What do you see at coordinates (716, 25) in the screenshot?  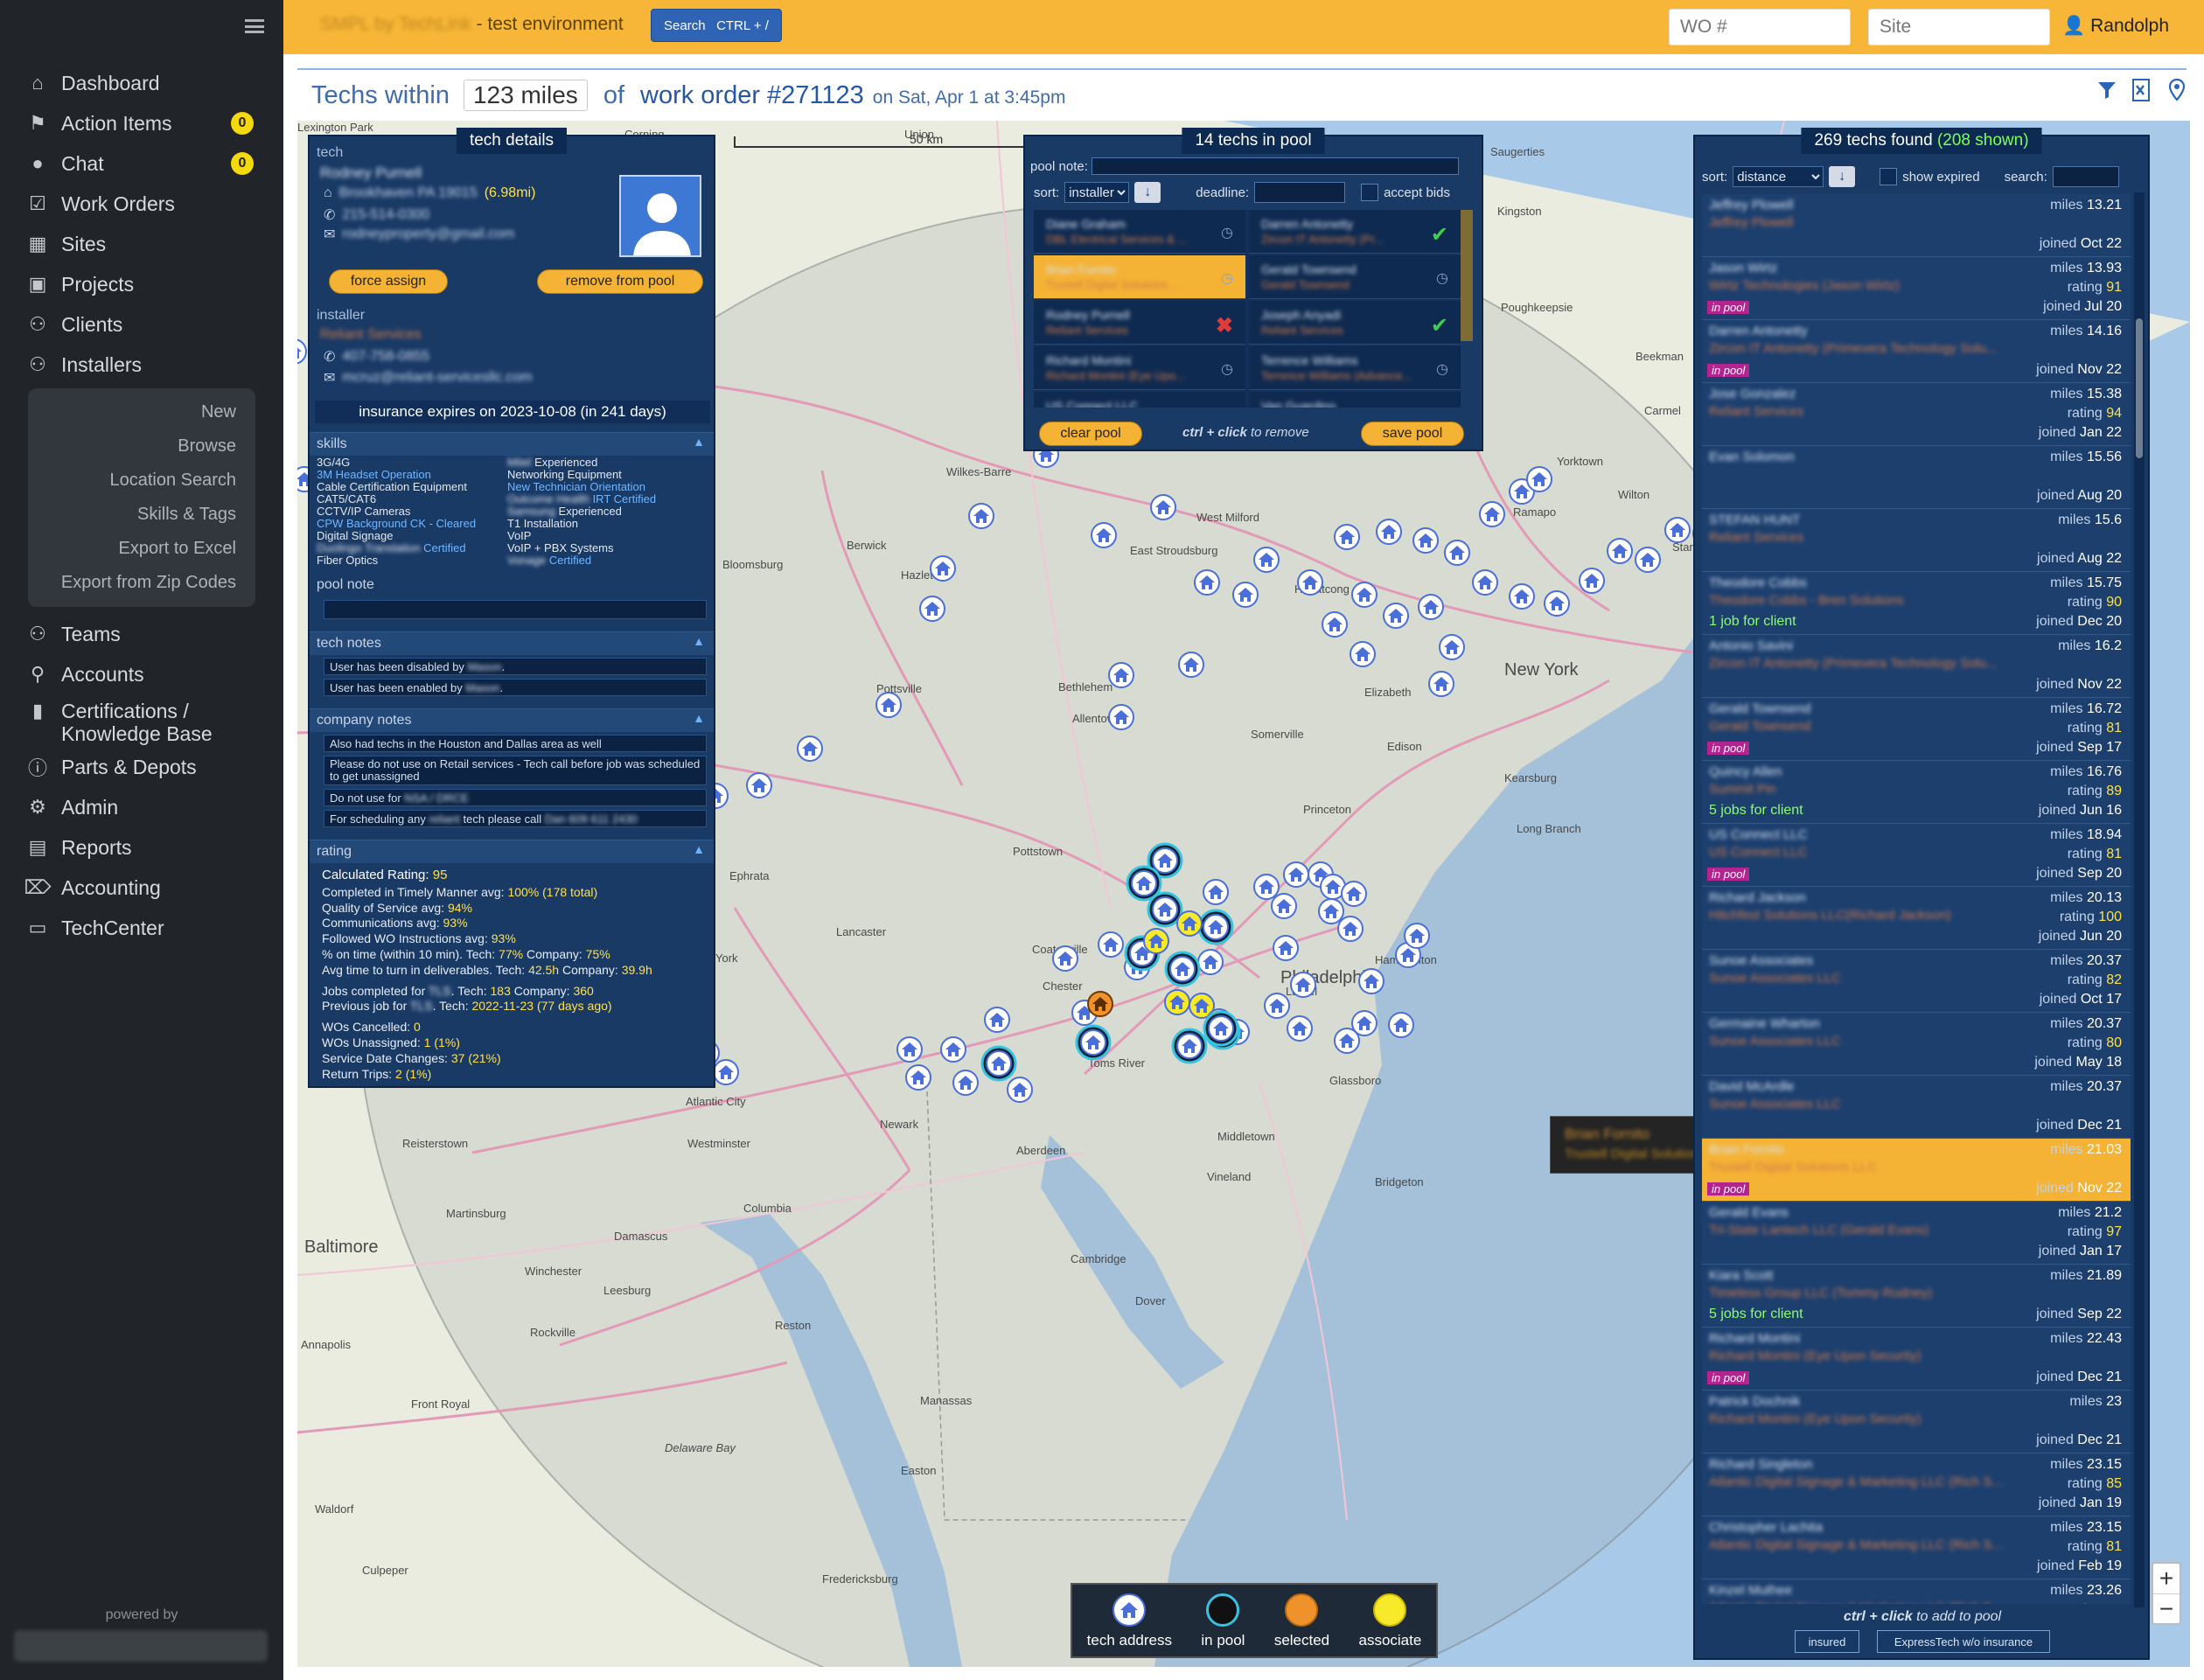 I see `global-search-button: Search CTRL + /` at bounding box center [716, 25].